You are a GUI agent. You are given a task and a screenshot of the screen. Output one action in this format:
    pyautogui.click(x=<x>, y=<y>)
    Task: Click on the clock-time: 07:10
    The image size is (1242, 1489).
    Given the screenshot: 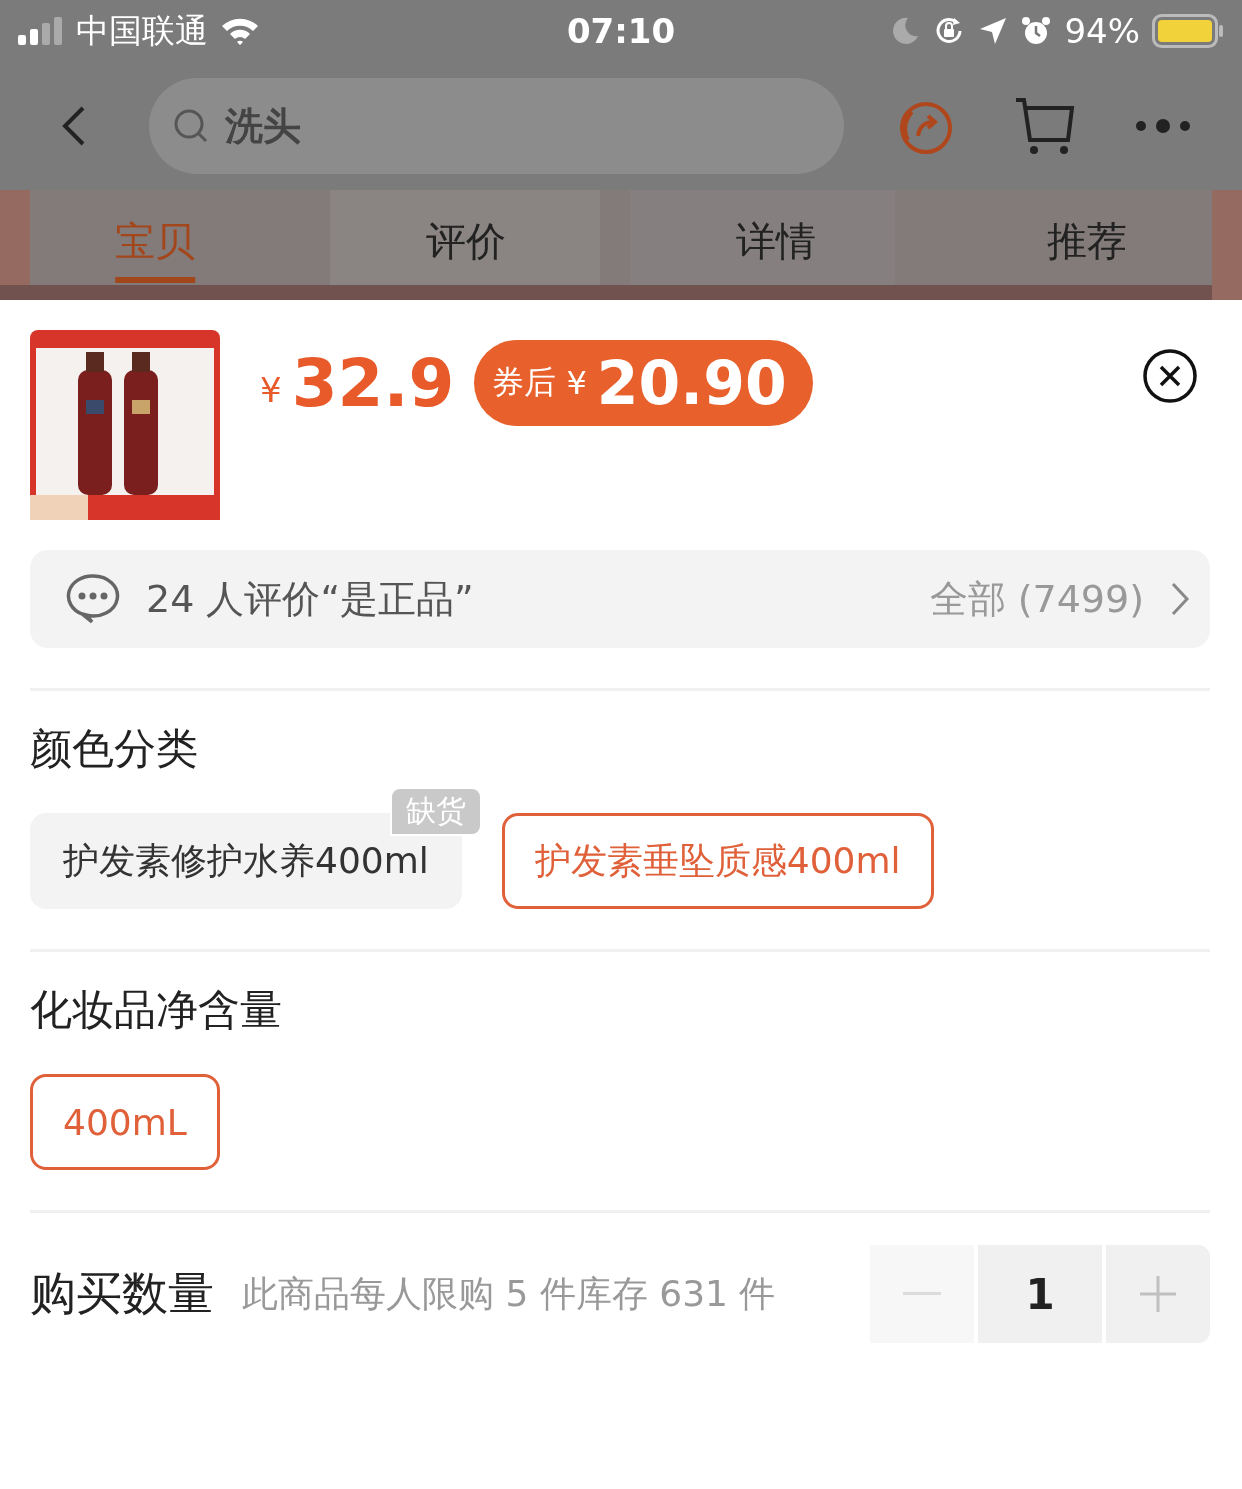 What is the action you would take?
    pyautogui.click(x=621, y=31)
    